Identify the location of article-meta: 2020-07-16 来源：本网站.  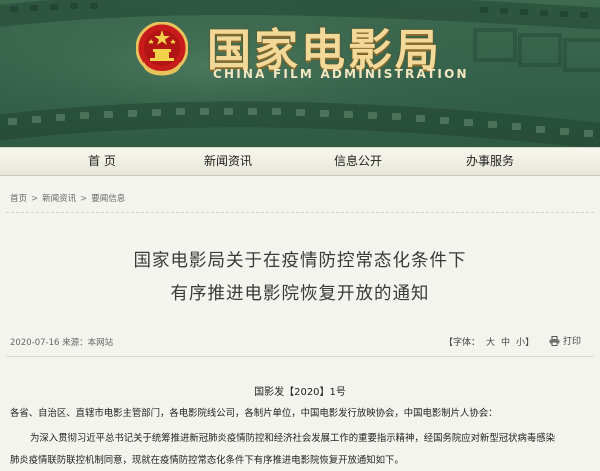
(62, 343).